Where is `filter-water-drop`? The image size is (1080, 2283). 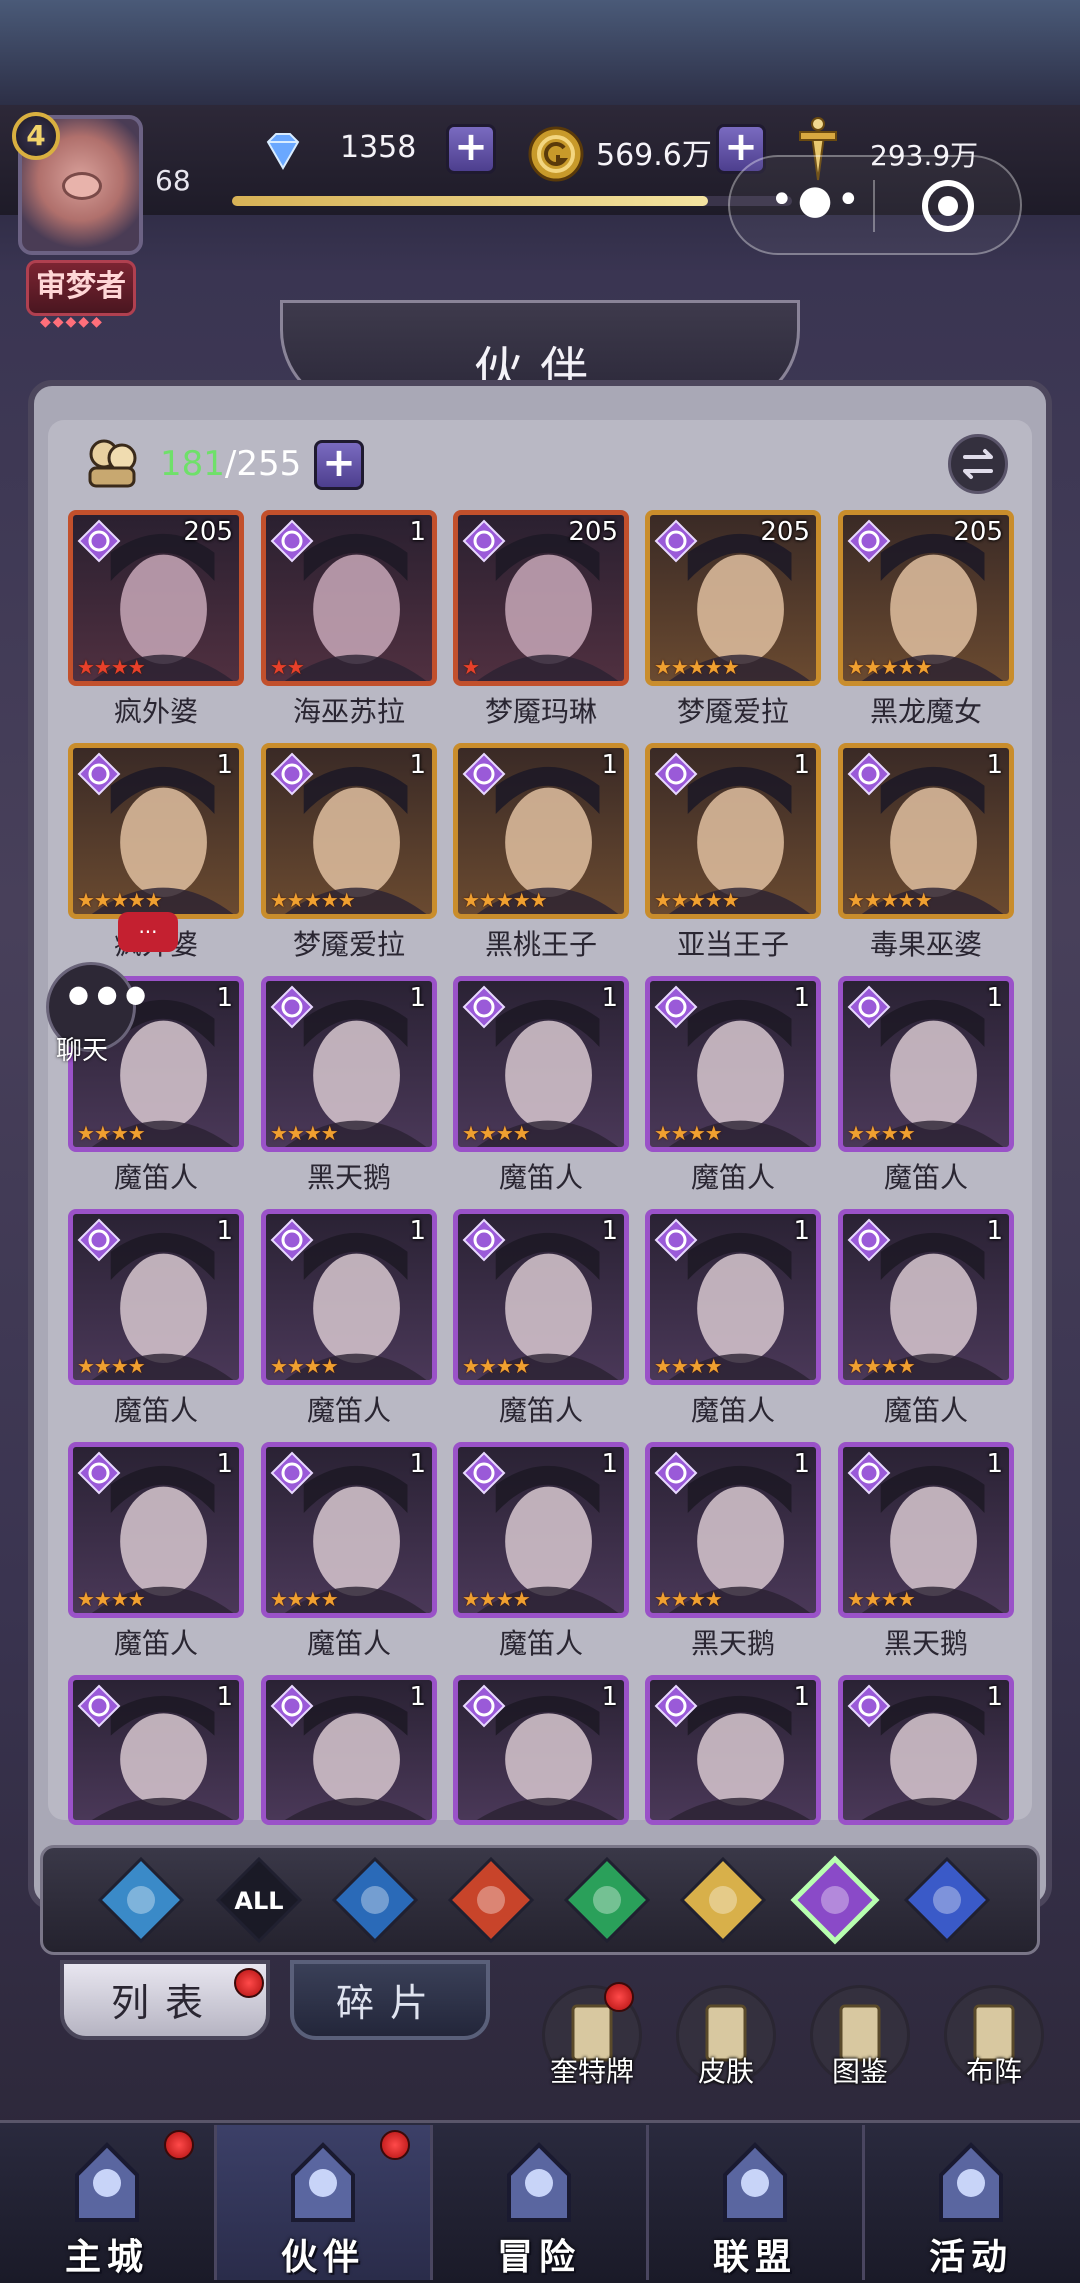
filter-water-drop is located at coordinates (375, 1900).